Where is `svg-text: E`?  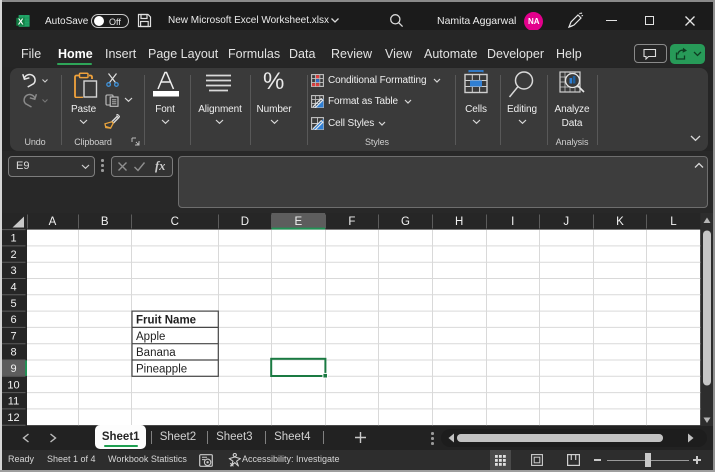 svg-text: E is located at coordinates (298, 222).